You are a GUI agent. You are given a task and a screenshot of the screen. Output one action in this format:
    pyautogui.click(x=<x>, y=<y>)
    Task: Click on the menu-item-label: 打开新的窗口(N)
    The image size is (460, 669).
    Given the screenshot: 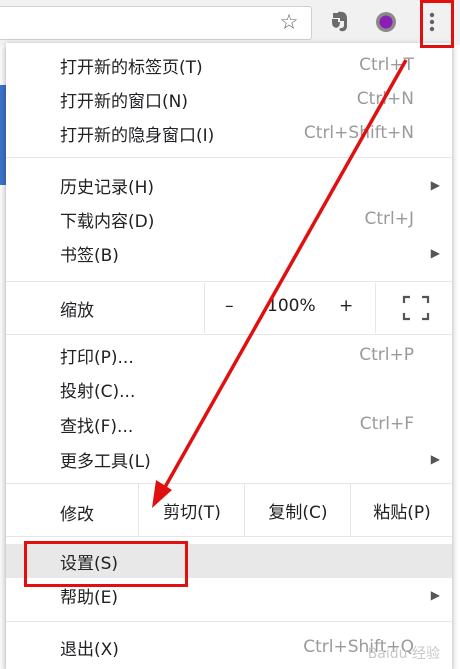 What is the action you would take?
    pyautogui.click(x=124, y=101)
    